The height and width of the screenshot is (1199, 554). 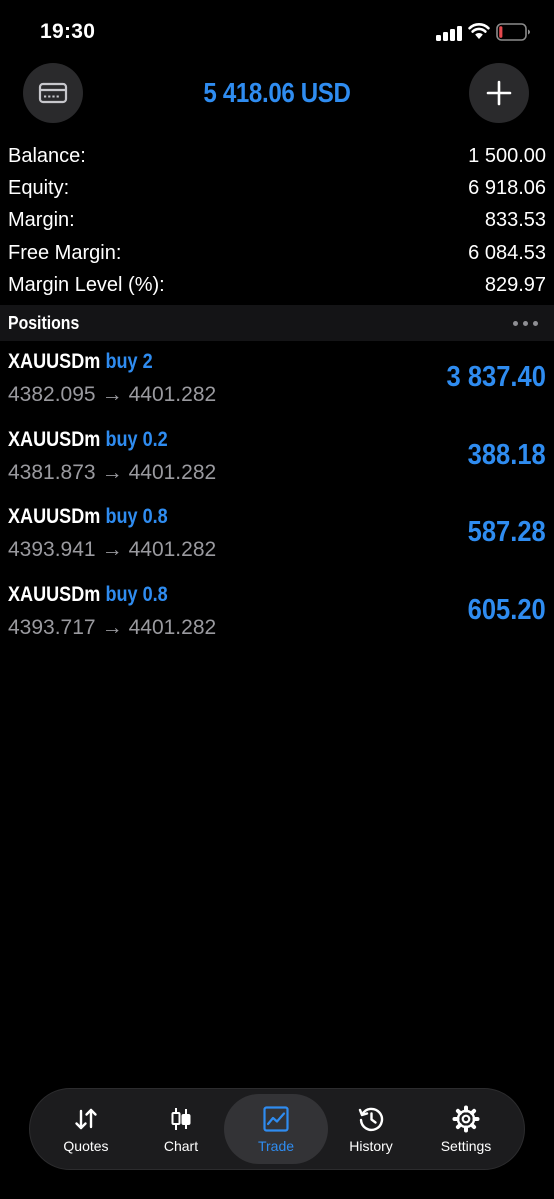 I want to click on position-open-price: 4381.873, so click(x=52, y=472).